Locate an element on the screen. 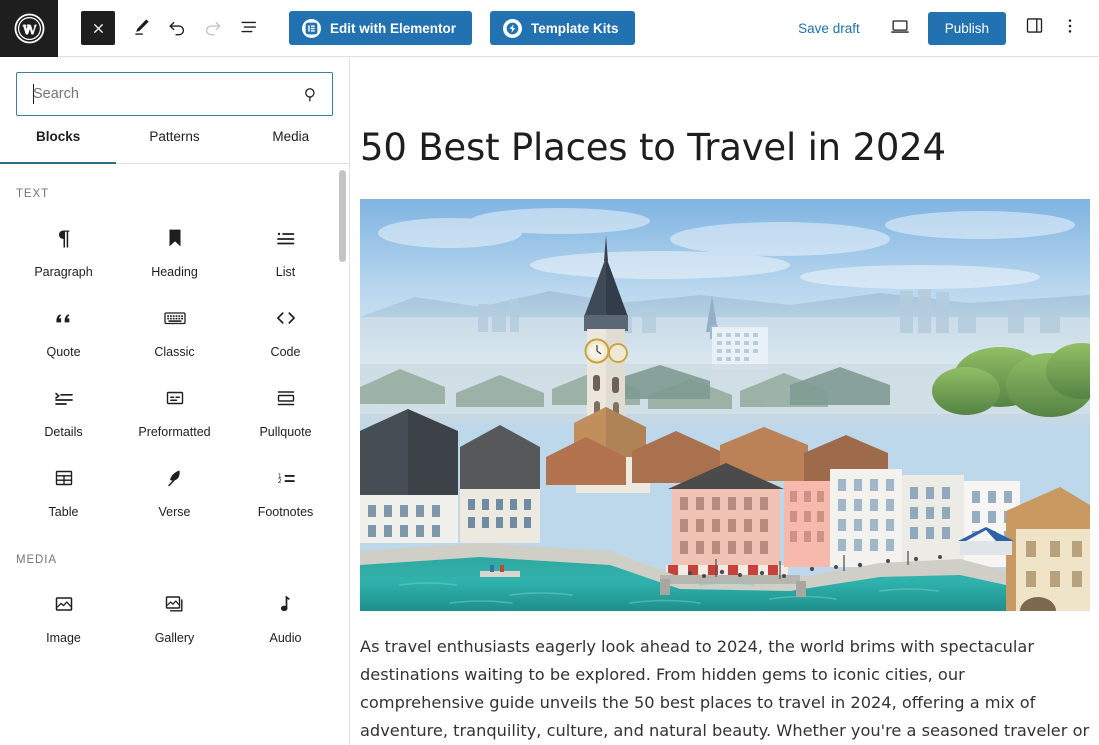 The image size is (1099, 745). block-label: Footnotes is located at coordinates (285, 512).